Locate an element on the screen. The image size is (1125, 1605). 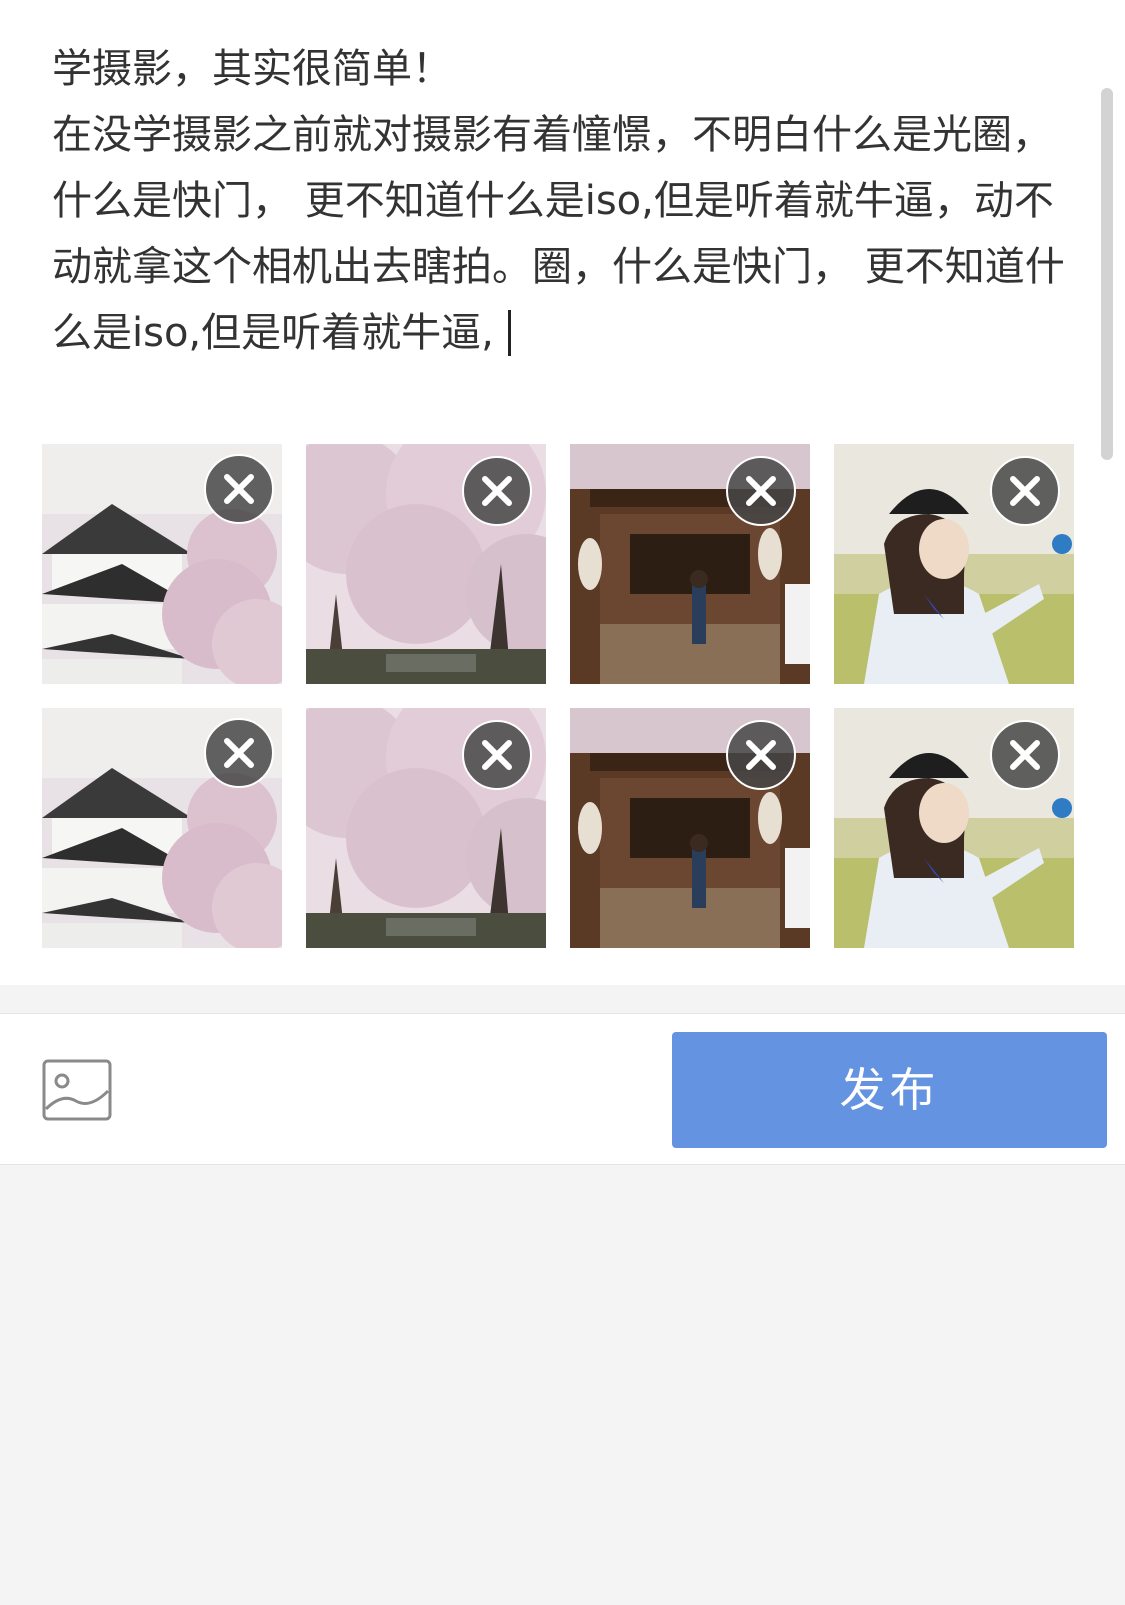
scrollbar is located at coordinates (1107, 274).